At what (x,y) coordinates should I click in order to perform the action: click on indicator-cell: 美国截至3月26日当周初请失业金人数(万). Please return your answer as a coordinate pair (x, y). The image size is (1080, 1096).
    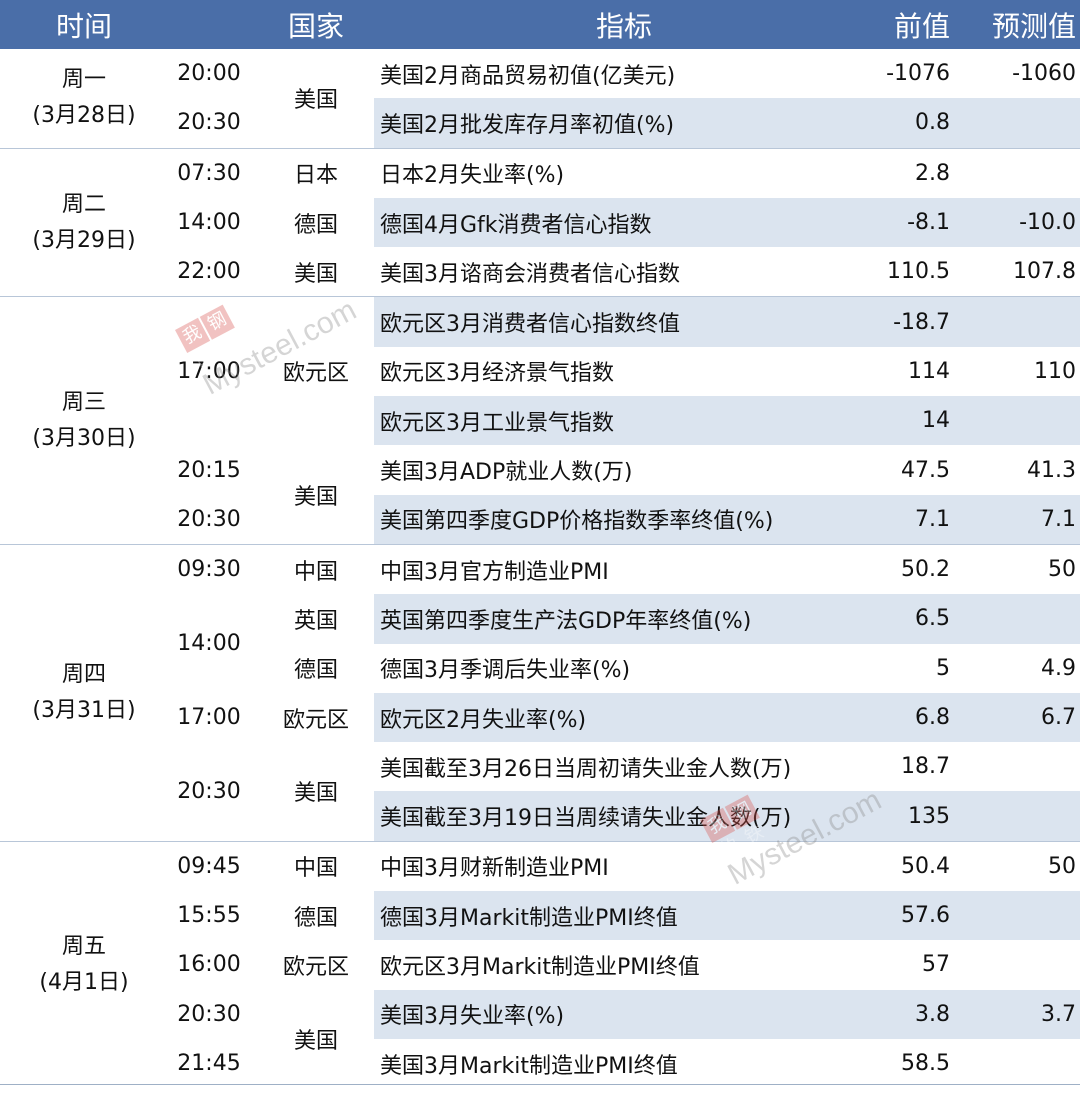
    Looking at the image, I should click on (586, 769).